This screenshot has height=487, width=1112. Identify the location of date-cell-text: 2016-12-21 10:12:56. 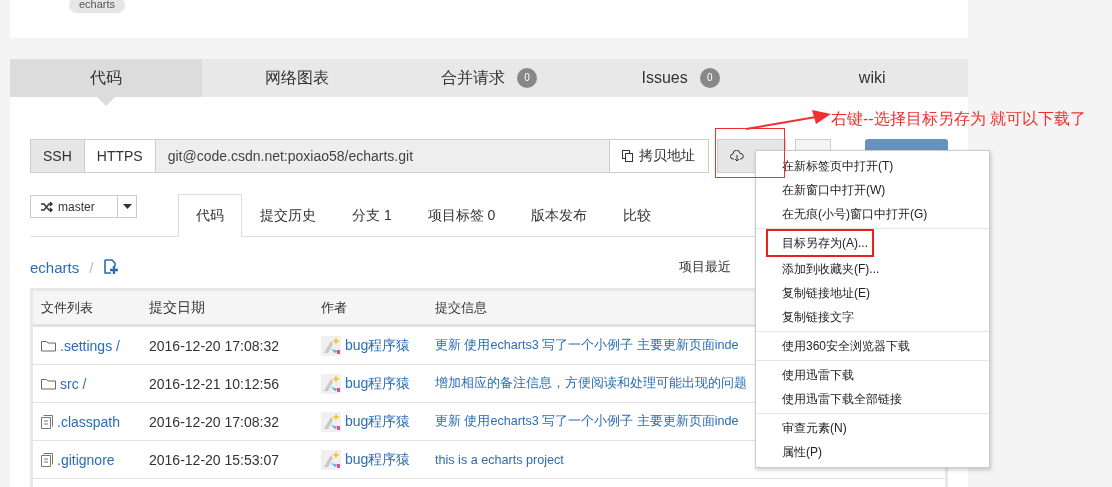
(214, 383).